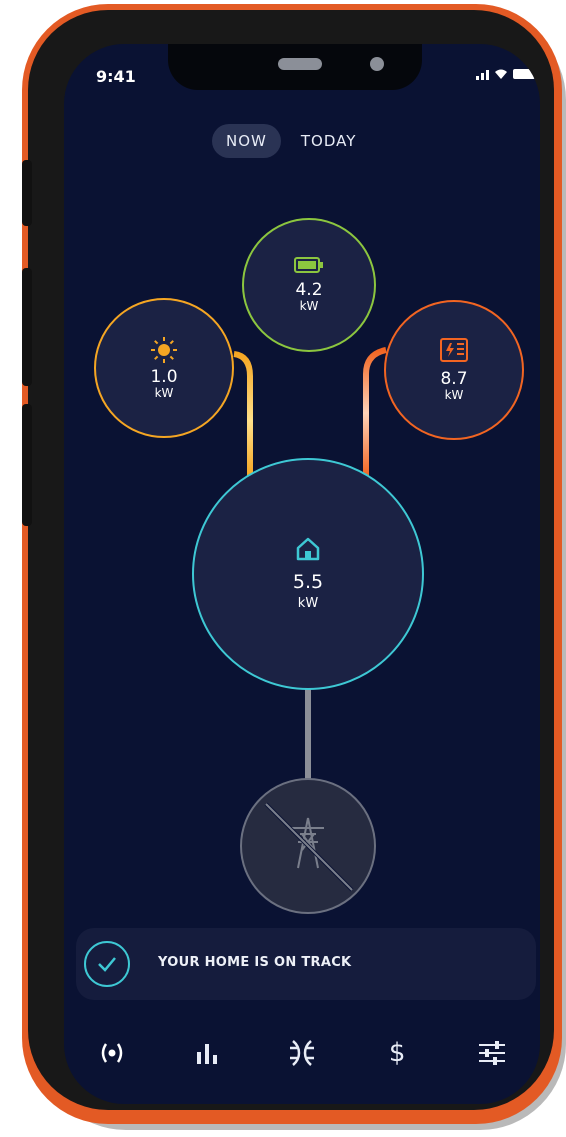 Image resolution: width=566 pixels, height=1137 pixels. I want to click on home-icon, so click(308, 549).